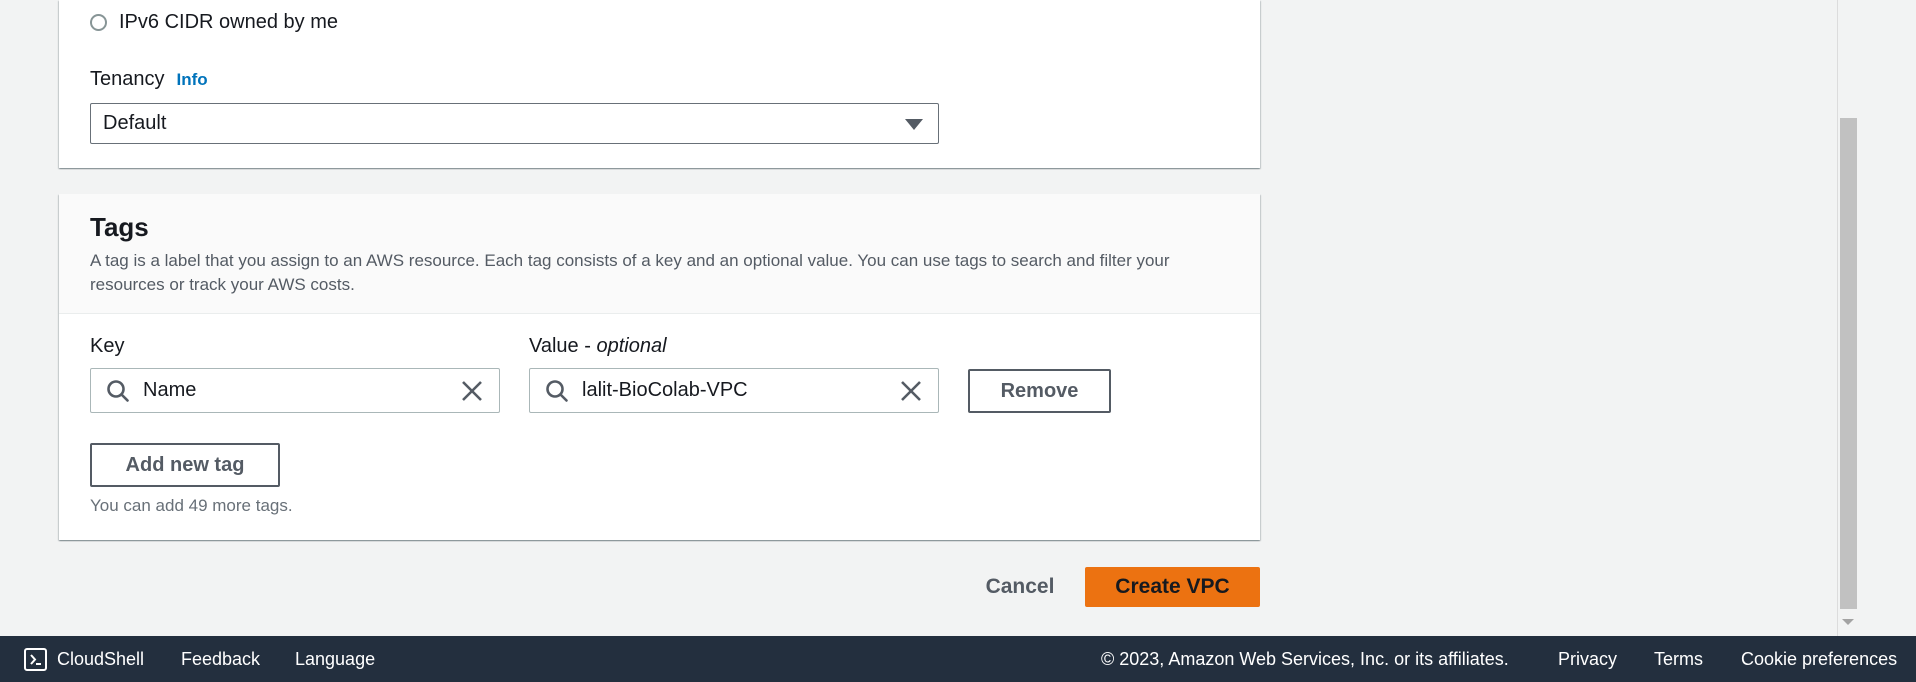 The height and width of the screenshot is (682, 1916). I want to click on tenancy-label-row: Tenancy Info, so click(149, 79).